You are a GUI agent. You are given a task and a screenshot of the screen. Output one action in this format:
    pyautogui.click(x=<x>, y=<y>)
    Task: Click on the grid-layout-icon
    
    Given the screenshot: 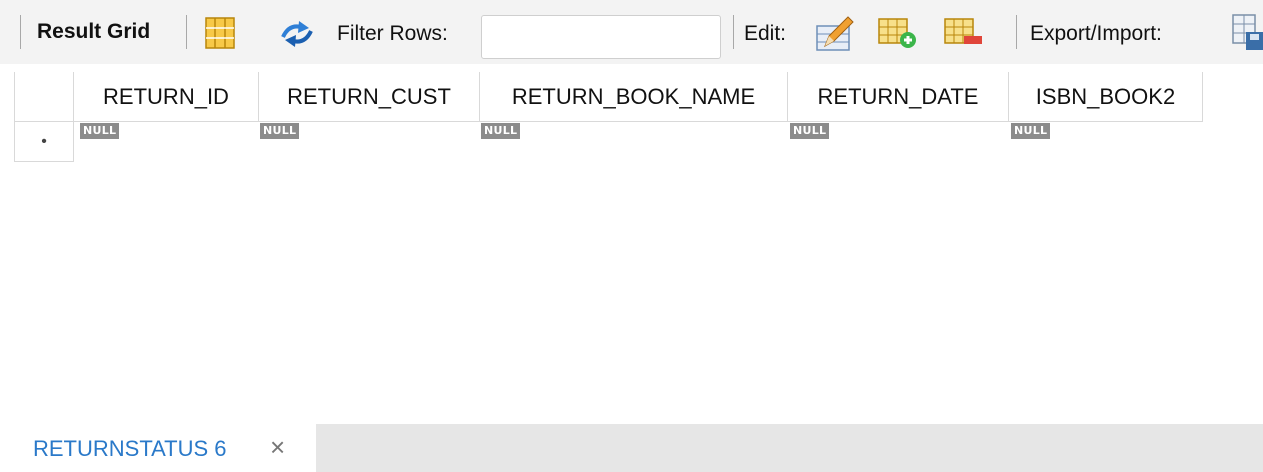 What is the action you would take?
    pyautogui.click(x=220, y=33)
    